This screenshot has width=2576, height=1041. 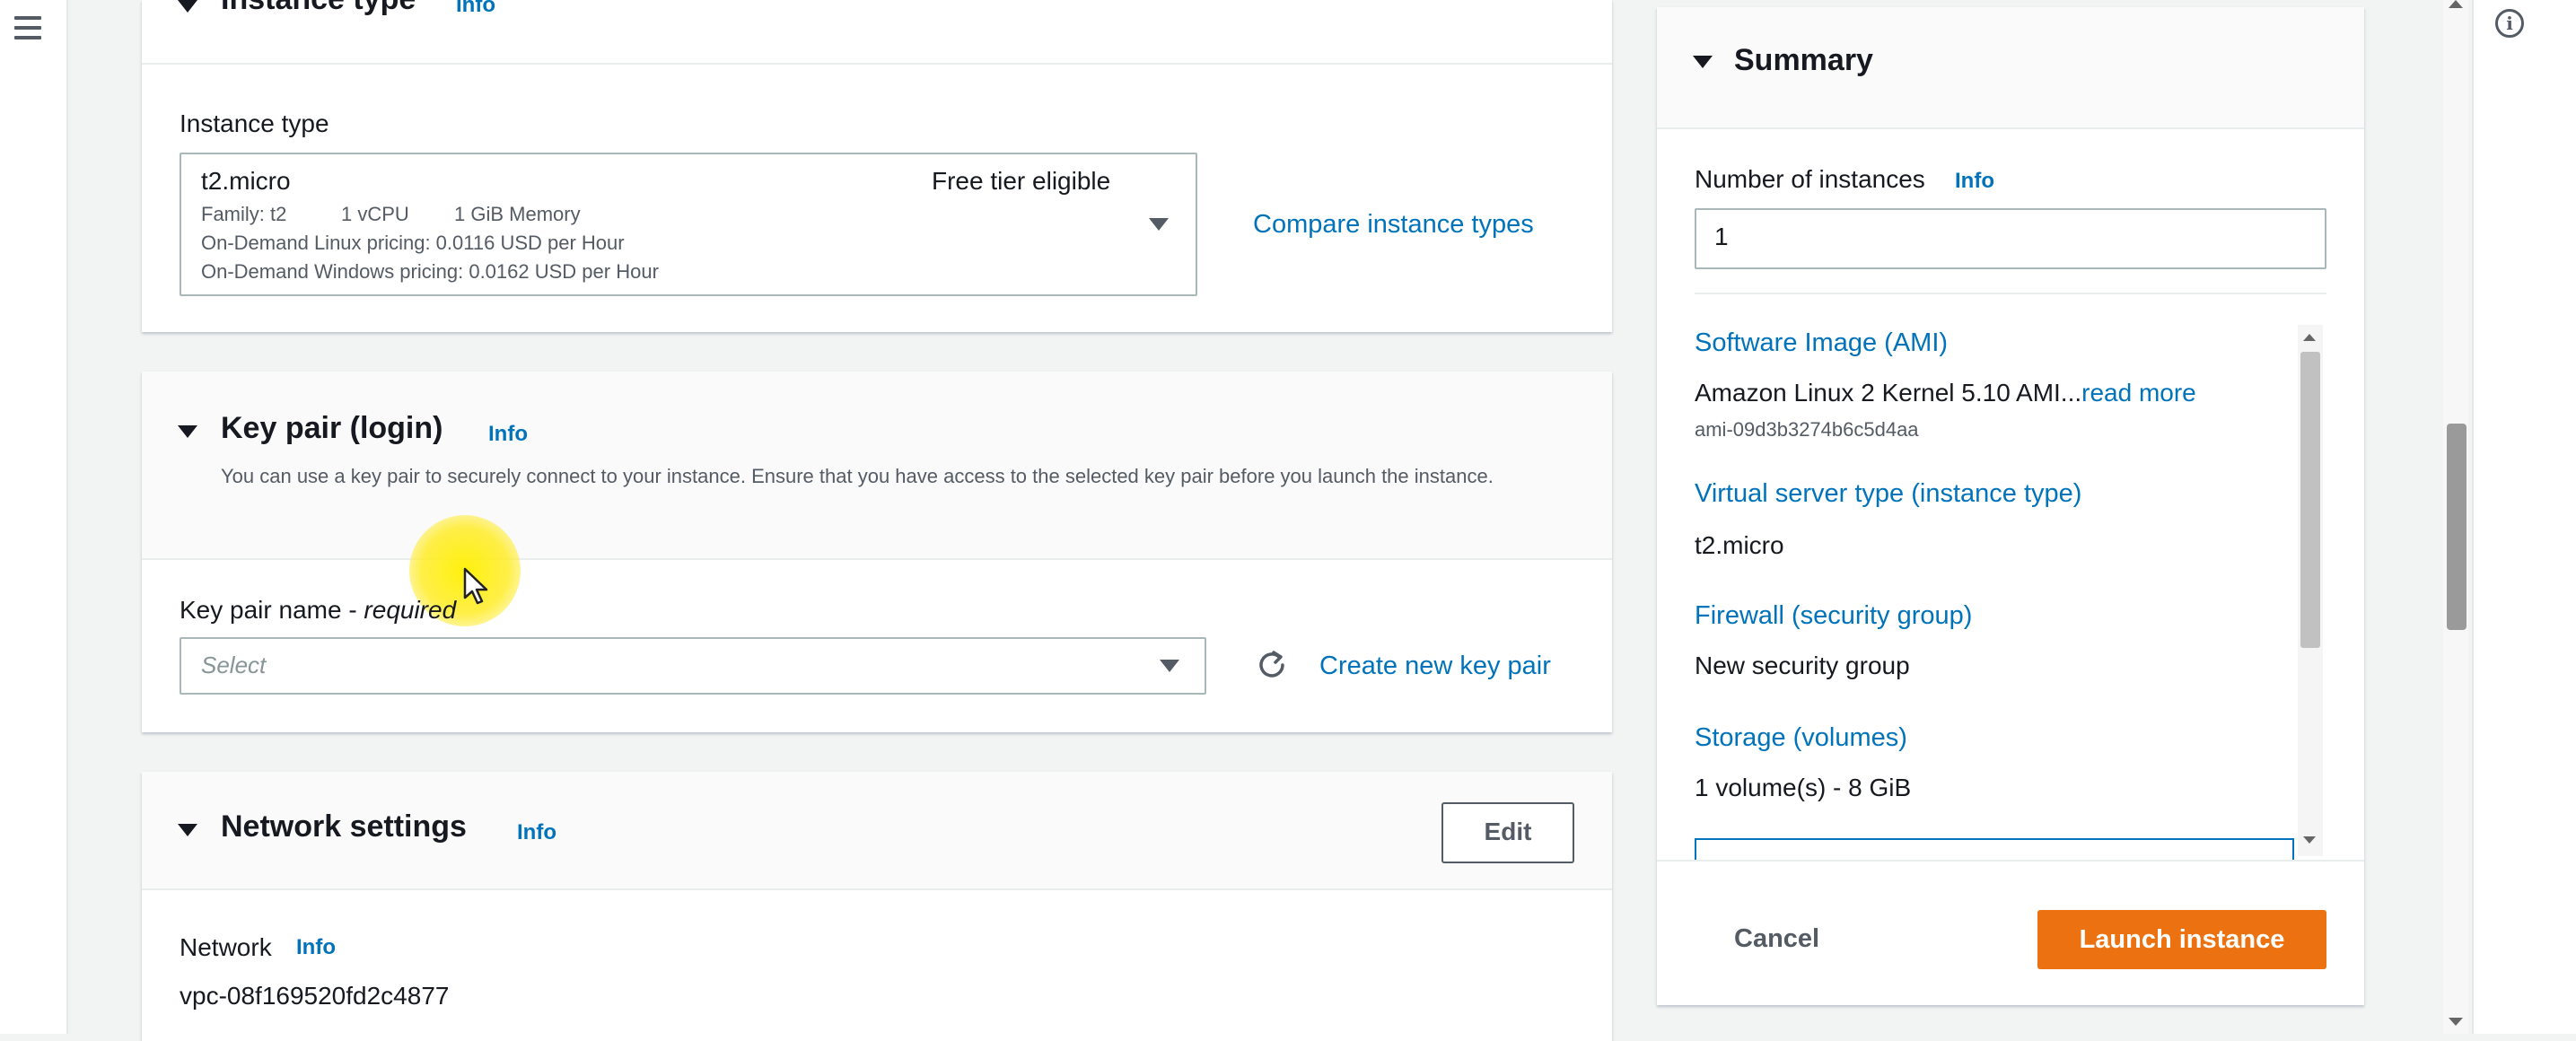 What do you see at coordinates (475, 9) in the screenshot?
I see `instance-type-info-link: Info` at bounding box center [475, 9].